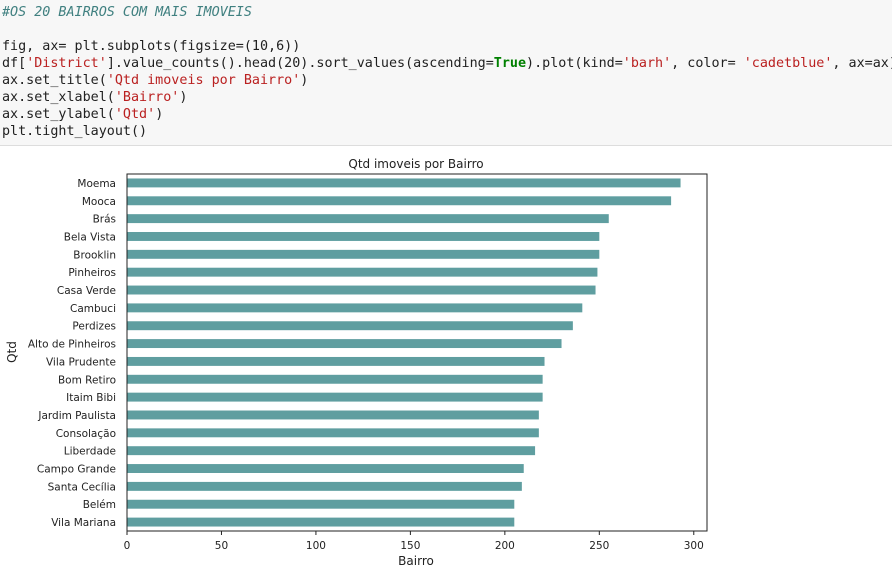  What do you see at coordinates (135, 114) in the screenshot?
I see `code-string: 'Qtd'` at bounding box center [135, 114].